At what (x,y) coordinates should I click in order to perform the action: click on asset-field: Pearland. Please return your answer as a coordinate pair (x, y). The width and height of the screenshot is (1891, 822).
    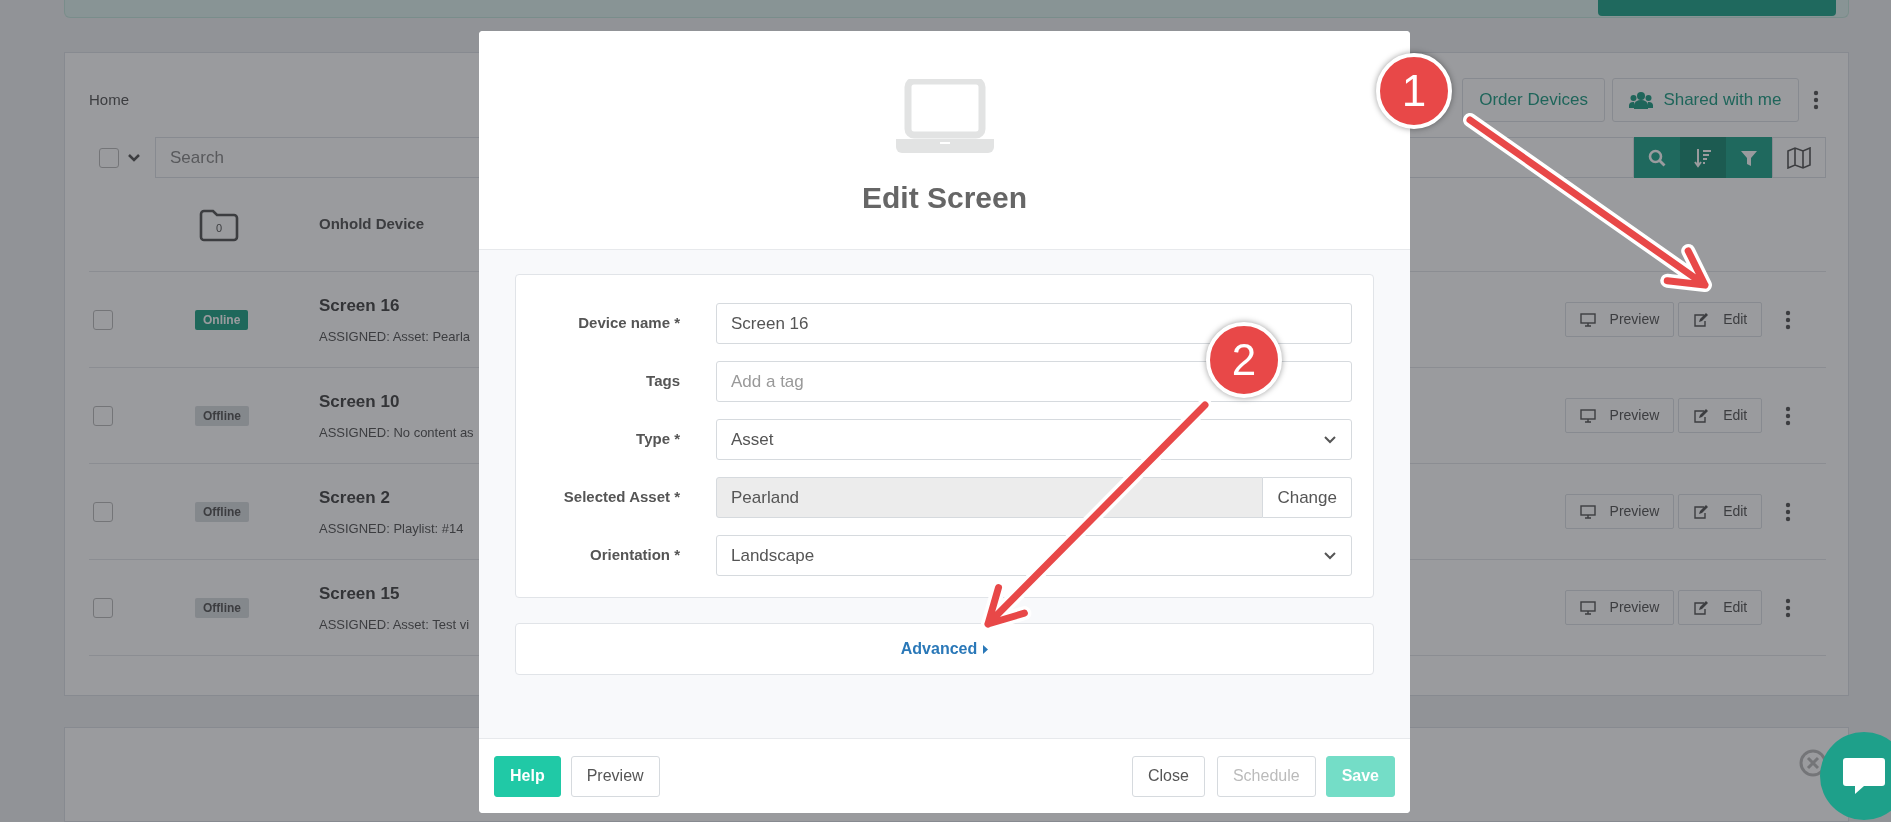
    Looking at the image, I should click on (990, 497).